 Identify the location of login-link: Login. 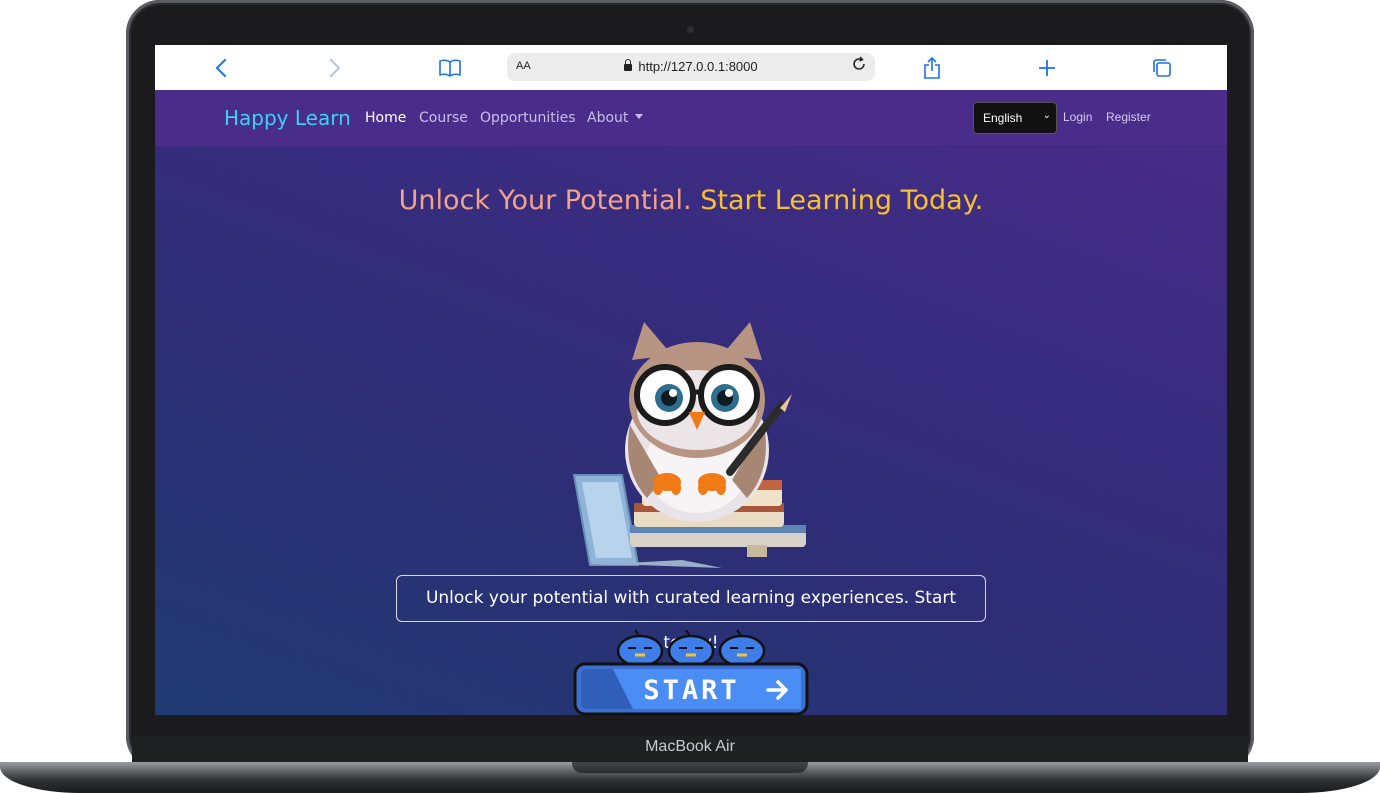
(1077, 117).